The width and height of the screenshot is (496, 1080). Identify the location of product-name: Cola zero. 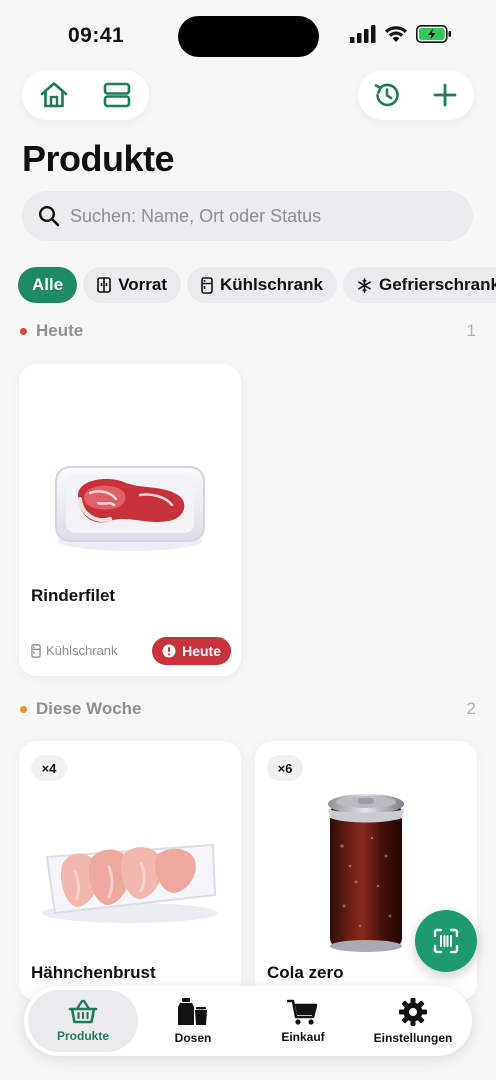
(305, 972).